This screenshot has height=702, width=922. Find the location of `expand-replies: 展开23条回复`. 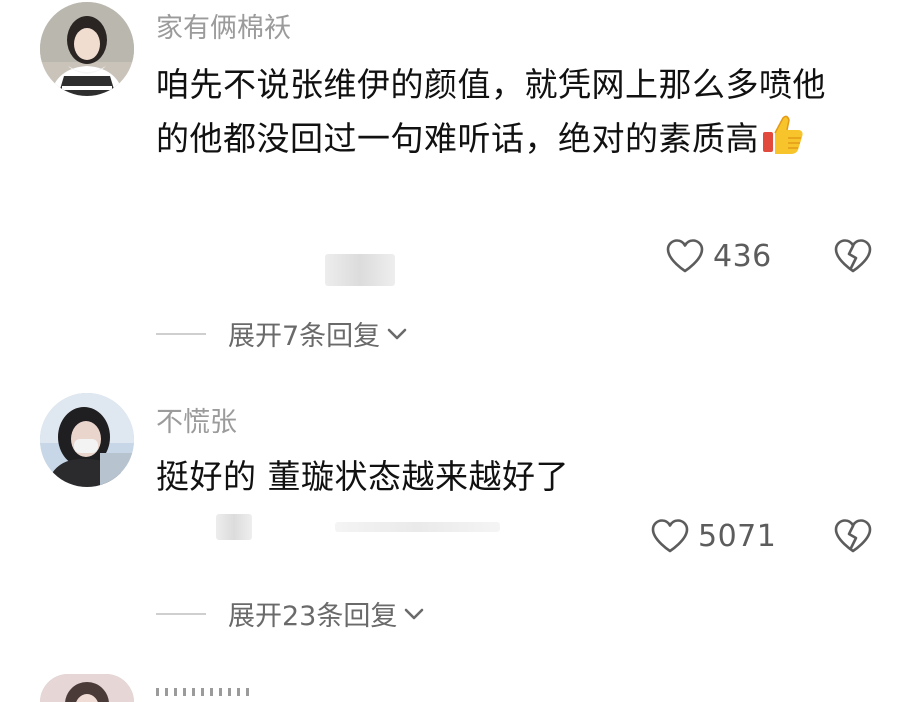

expand-replies: 展开23条回复 is located at coordinates (290, 613).